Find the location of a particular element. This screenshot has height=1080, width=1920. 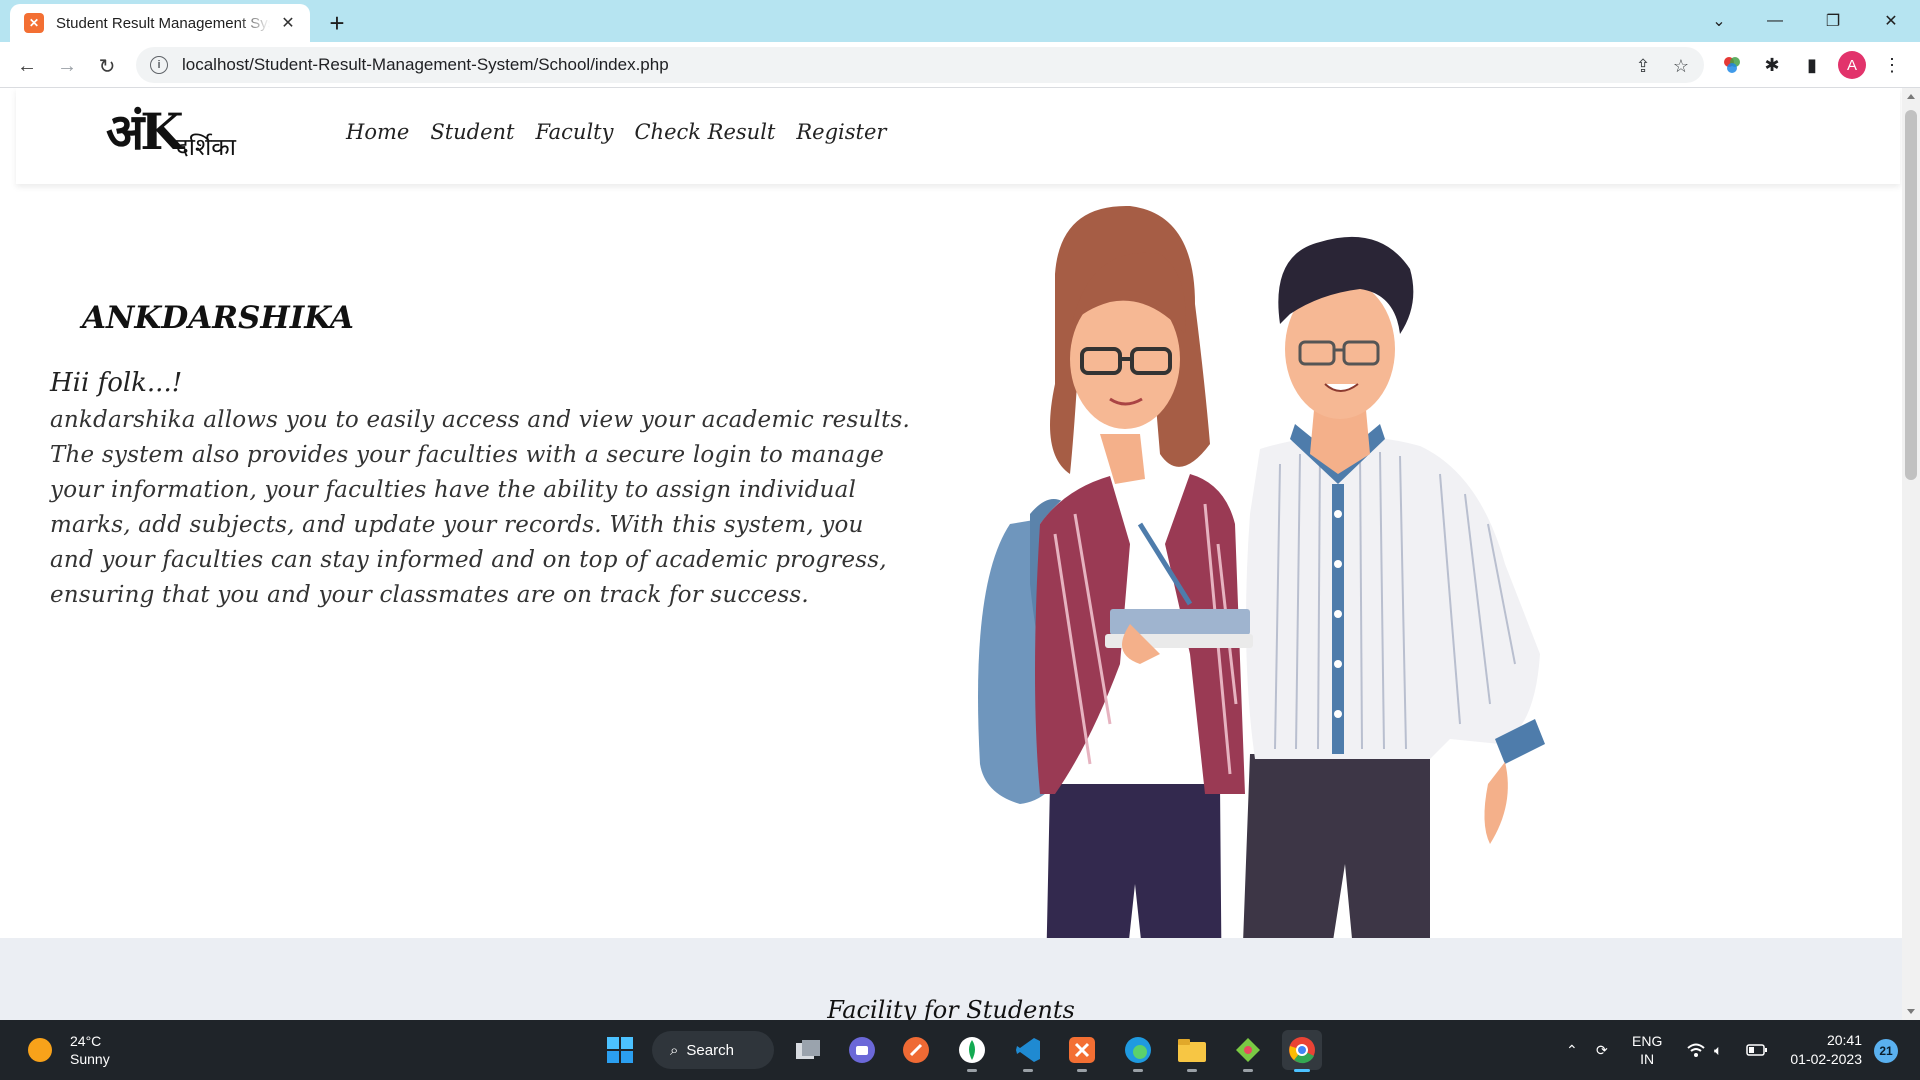

browser-tab: ✕ Student Result Management System ✕ is located at coordinates (160, 23).